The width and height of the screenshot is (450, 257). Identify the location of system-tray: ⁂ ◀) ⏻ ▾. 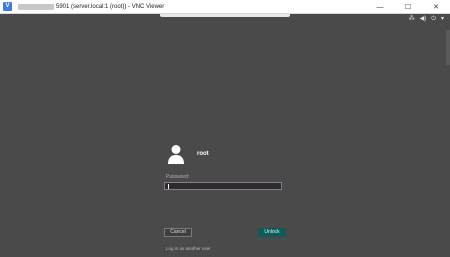
(426, 19).